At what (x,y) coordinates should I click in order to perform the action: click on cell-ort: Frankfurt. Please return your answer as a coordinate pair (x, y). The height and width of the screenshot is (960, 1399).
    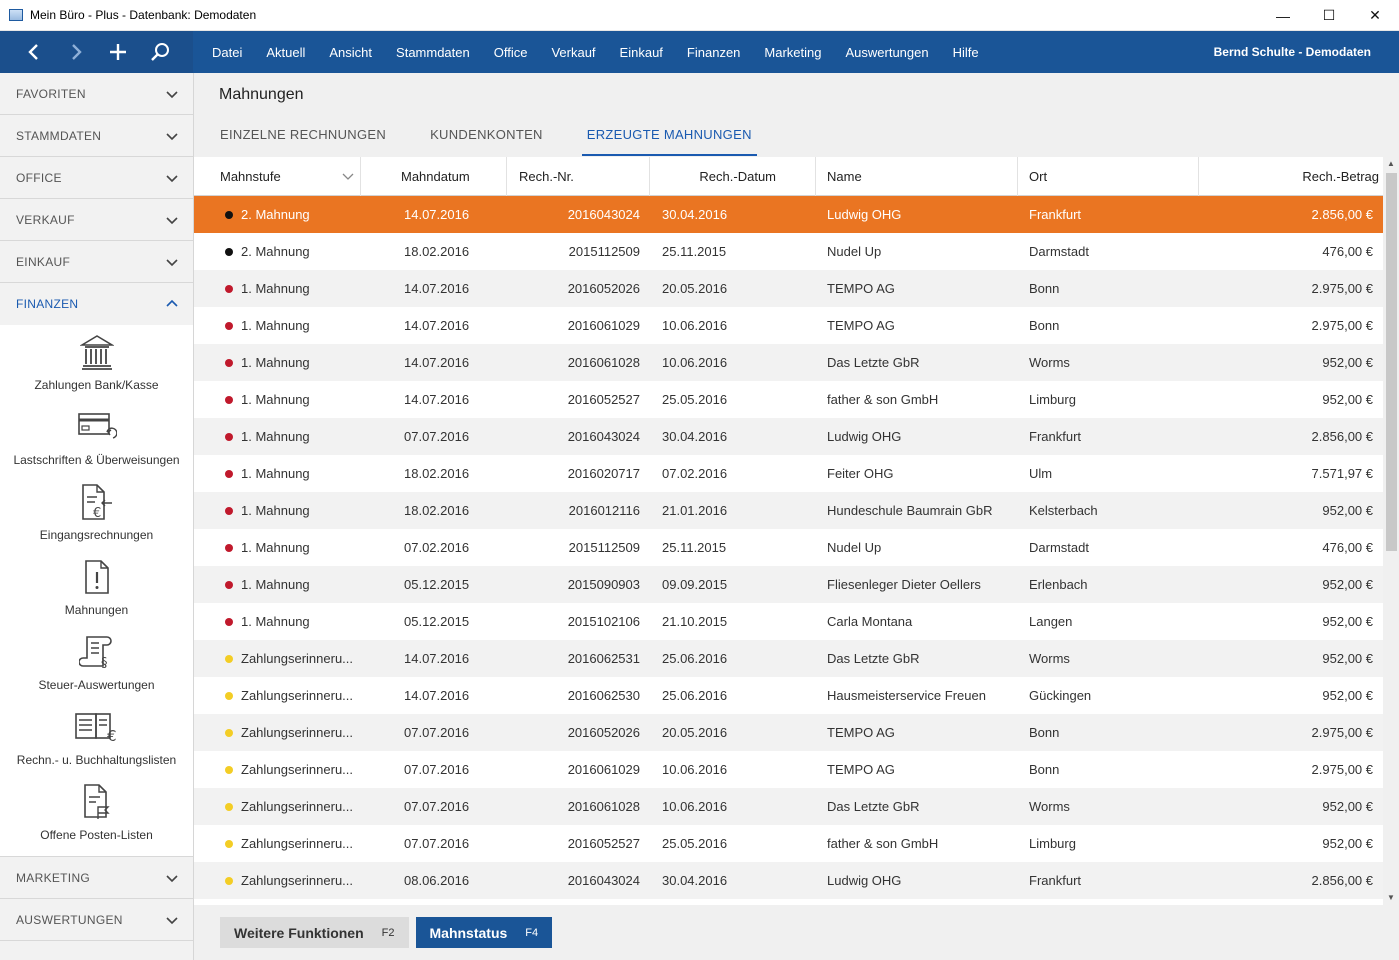
    Looking at the image, I should click on (1055, 880).